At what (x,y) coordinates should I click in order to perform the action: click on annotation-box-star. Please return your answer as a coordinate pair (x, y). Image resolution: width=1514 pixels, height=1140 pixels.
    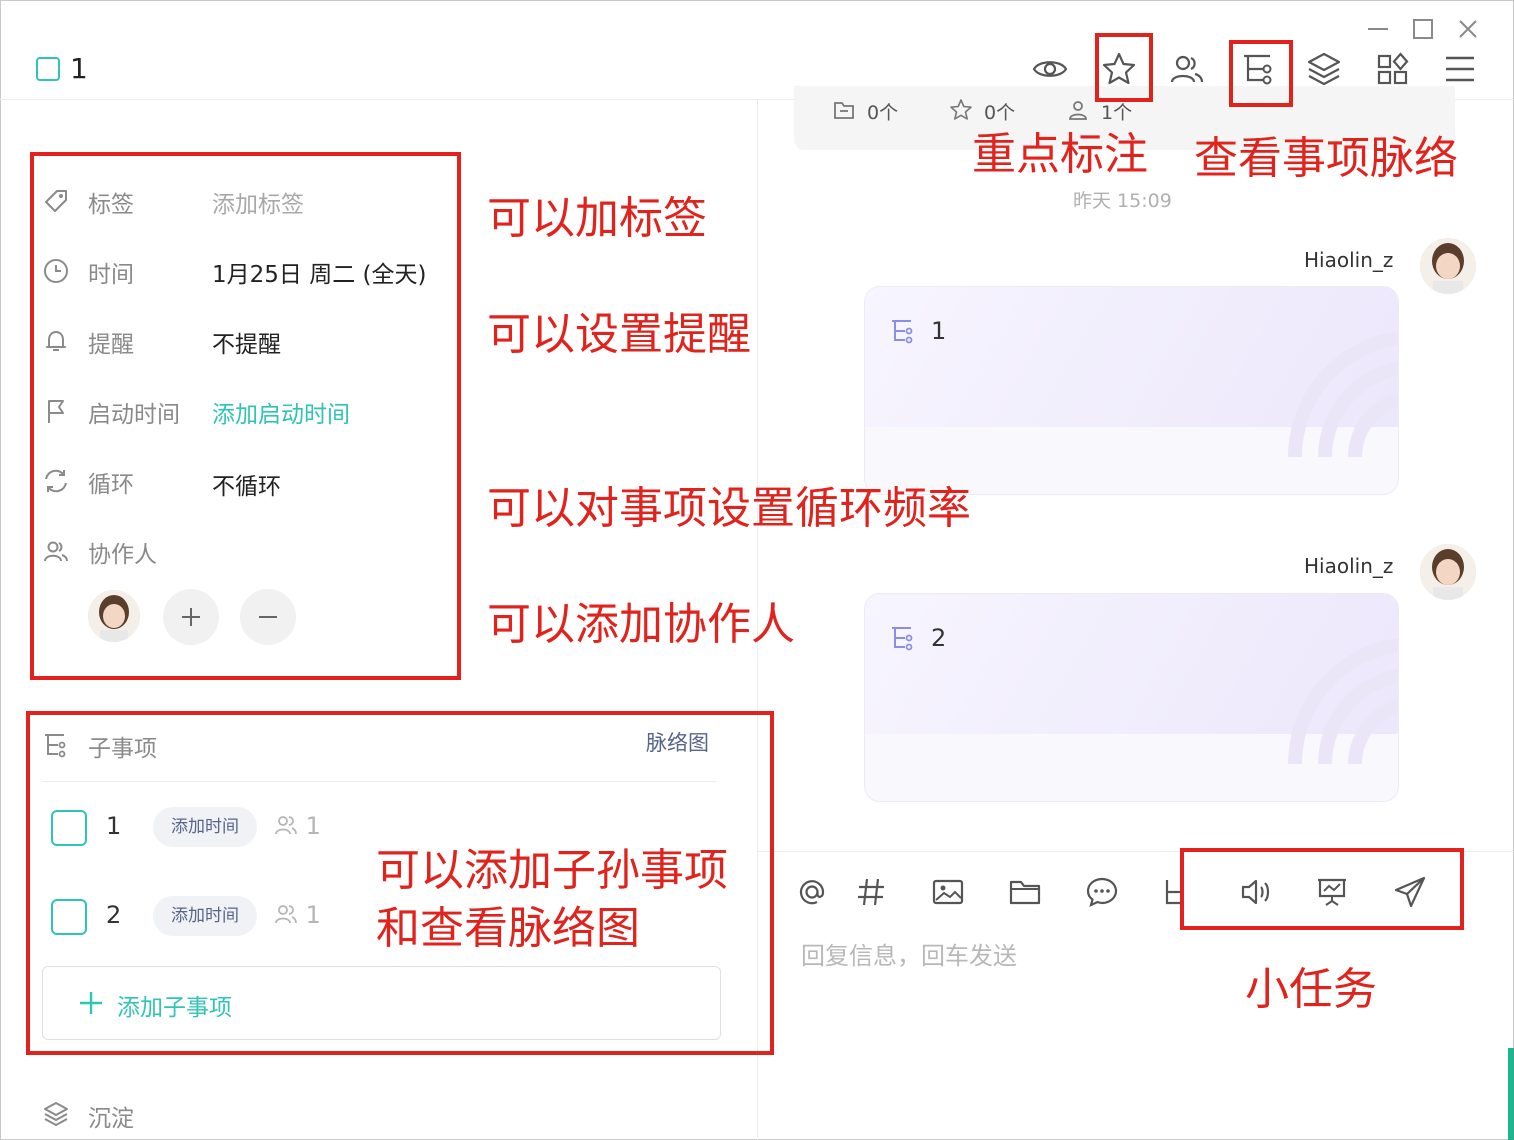
    Looking at the image, I should click on (1124, 67).